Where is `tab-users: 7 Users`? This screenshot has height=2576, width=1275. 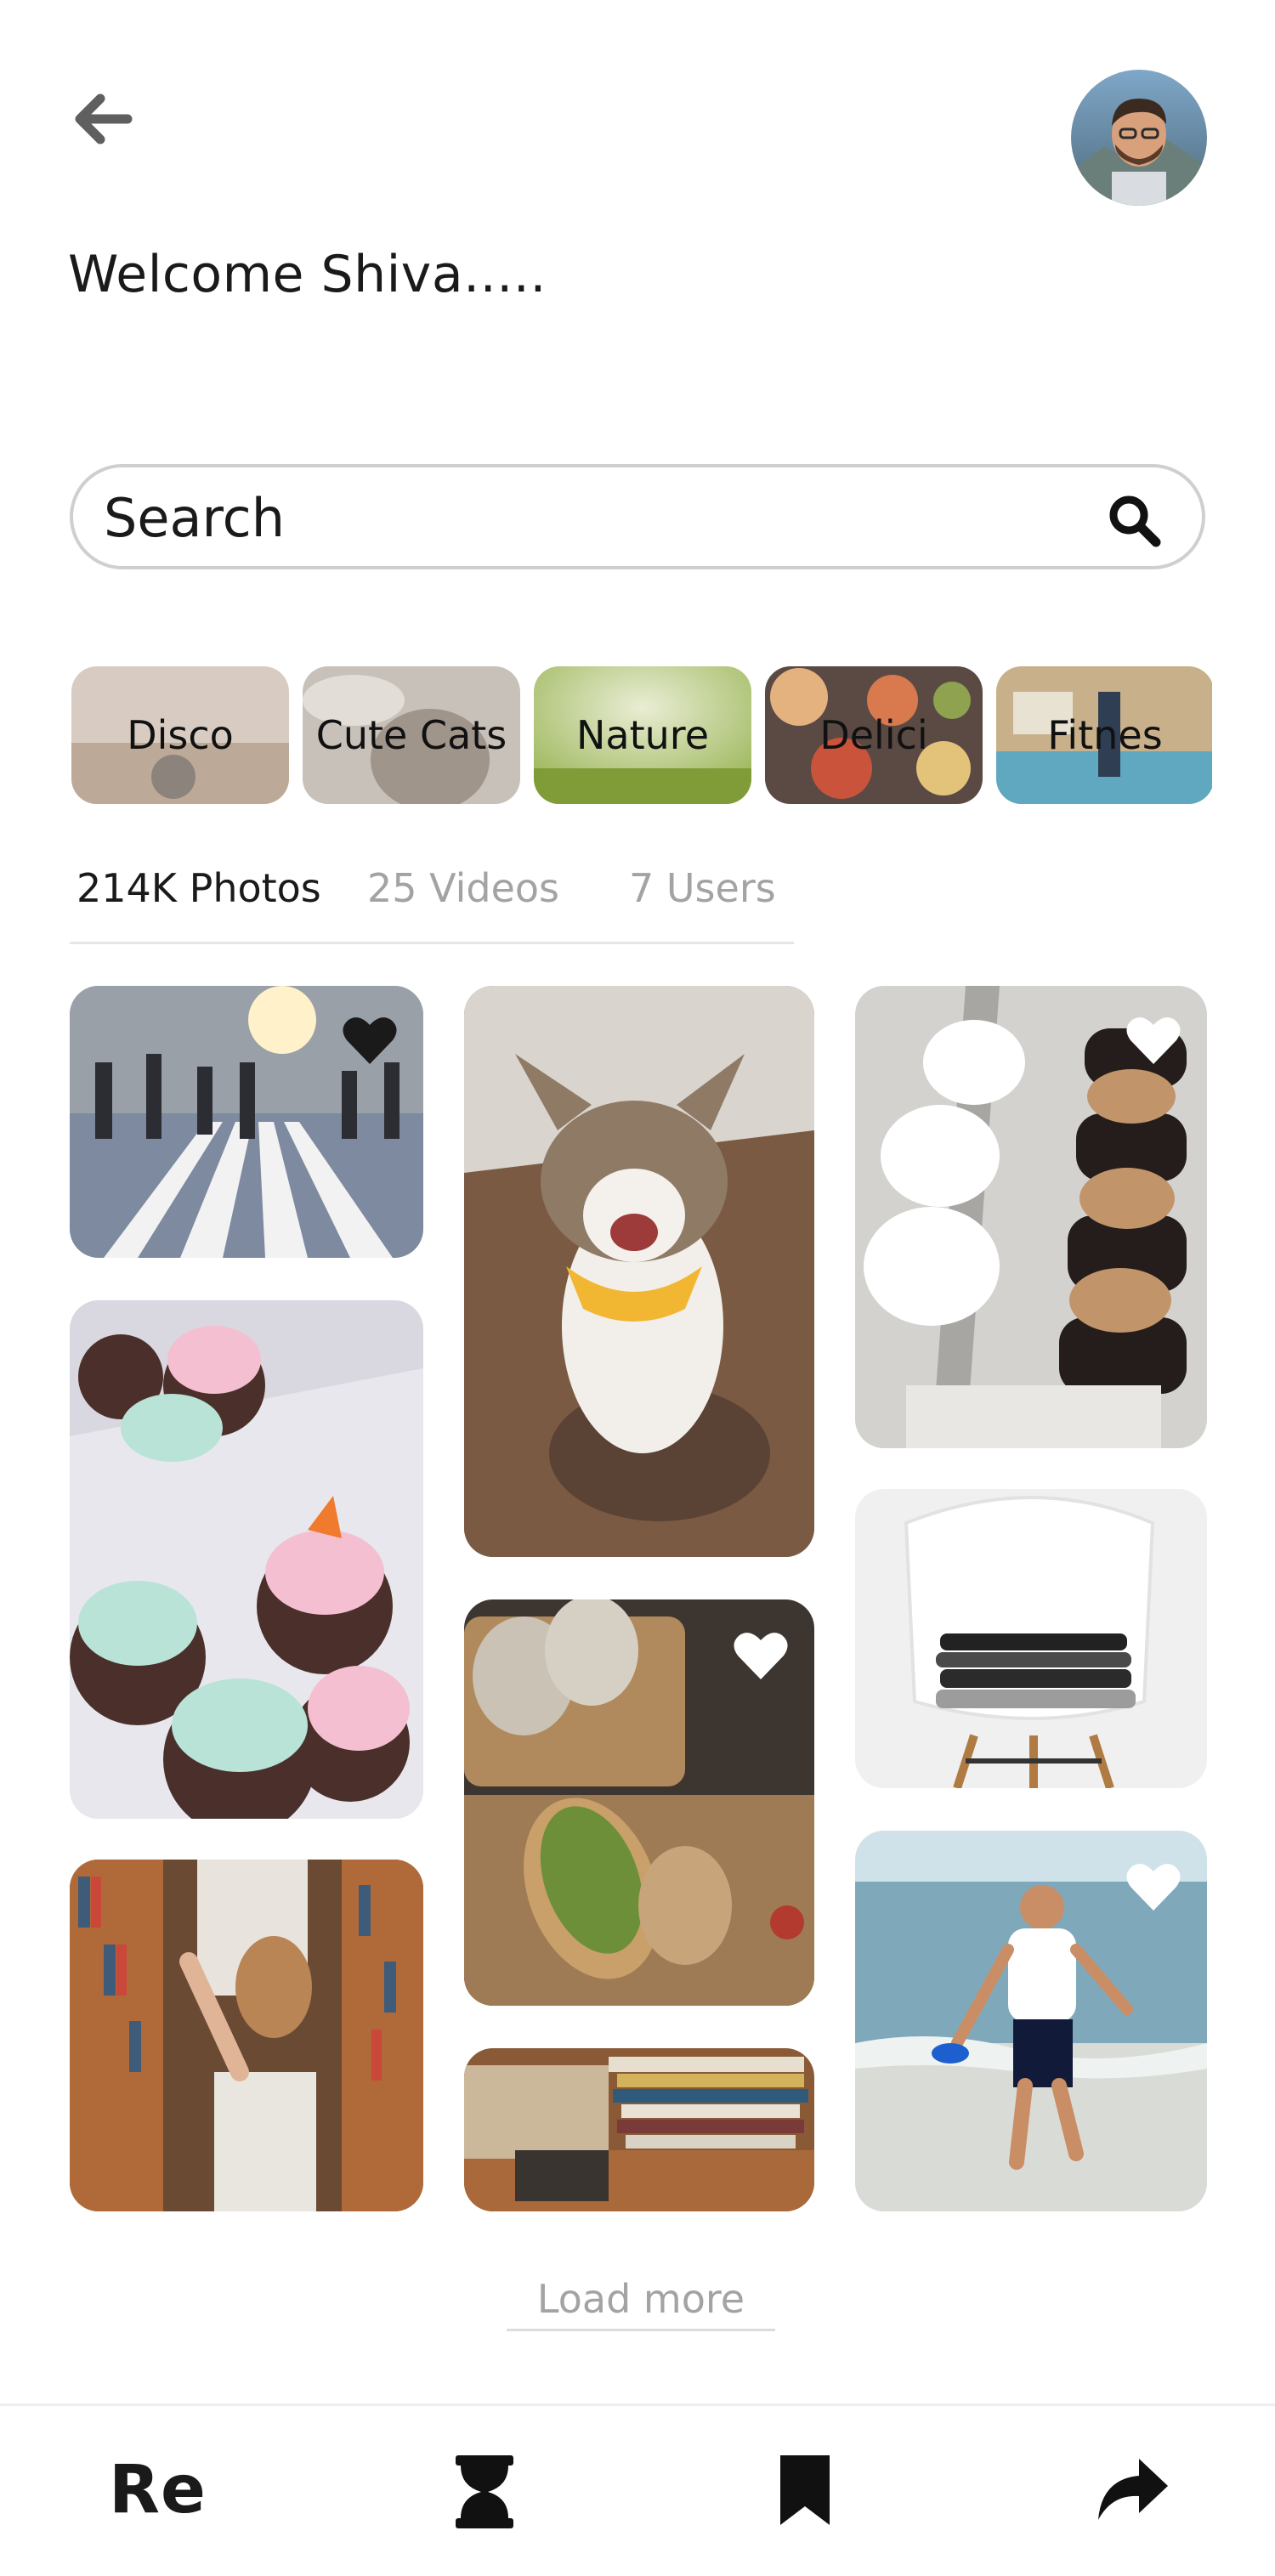 tab-users: 7 Users is located at coordinates (702, 888).